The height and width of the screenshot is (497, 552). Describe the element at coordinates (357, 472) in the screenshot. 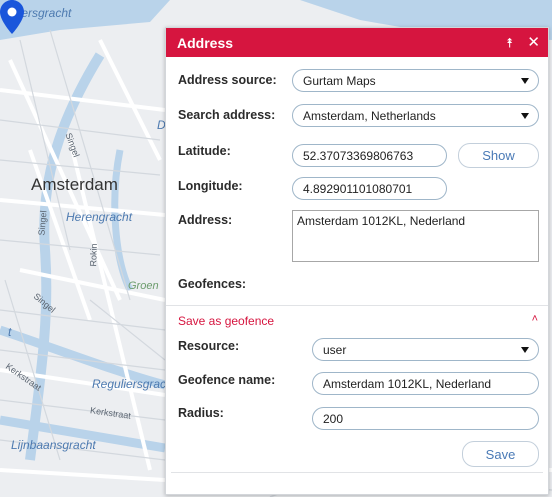

I see `dialog-bottom-divider` at that location.